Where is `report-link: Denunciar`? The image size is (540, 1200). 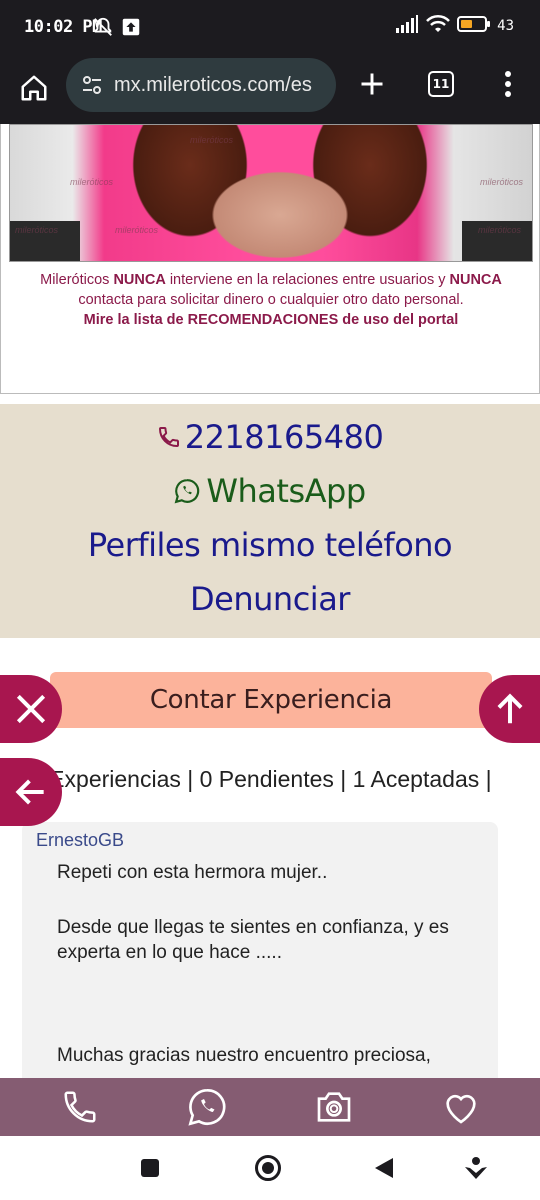
report-link: Denunciar is located at coordinates (270, 599).